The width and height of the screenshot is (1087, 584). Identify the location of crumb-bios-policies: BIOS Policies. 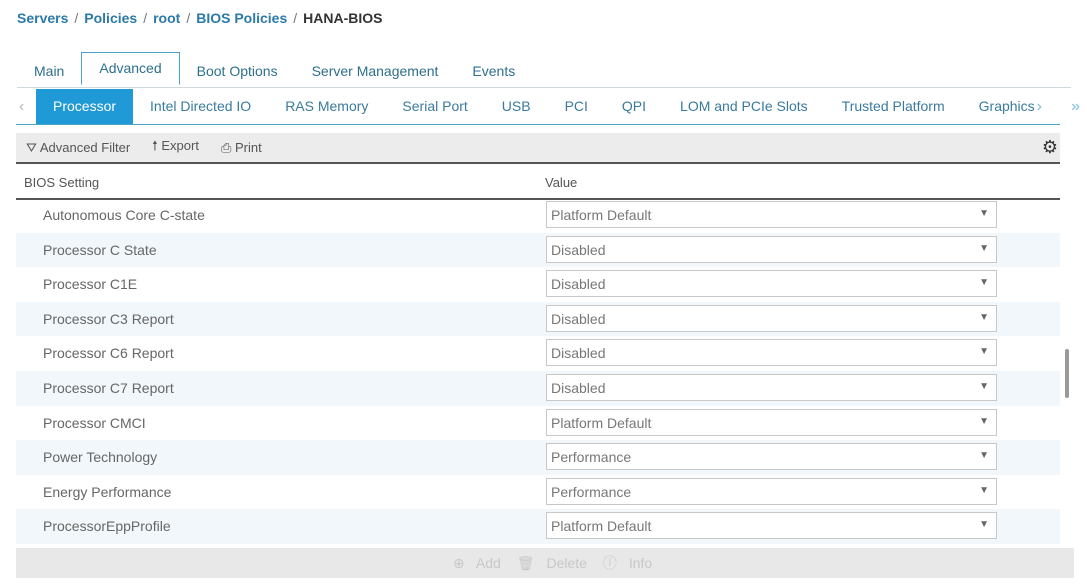
(241, 18).